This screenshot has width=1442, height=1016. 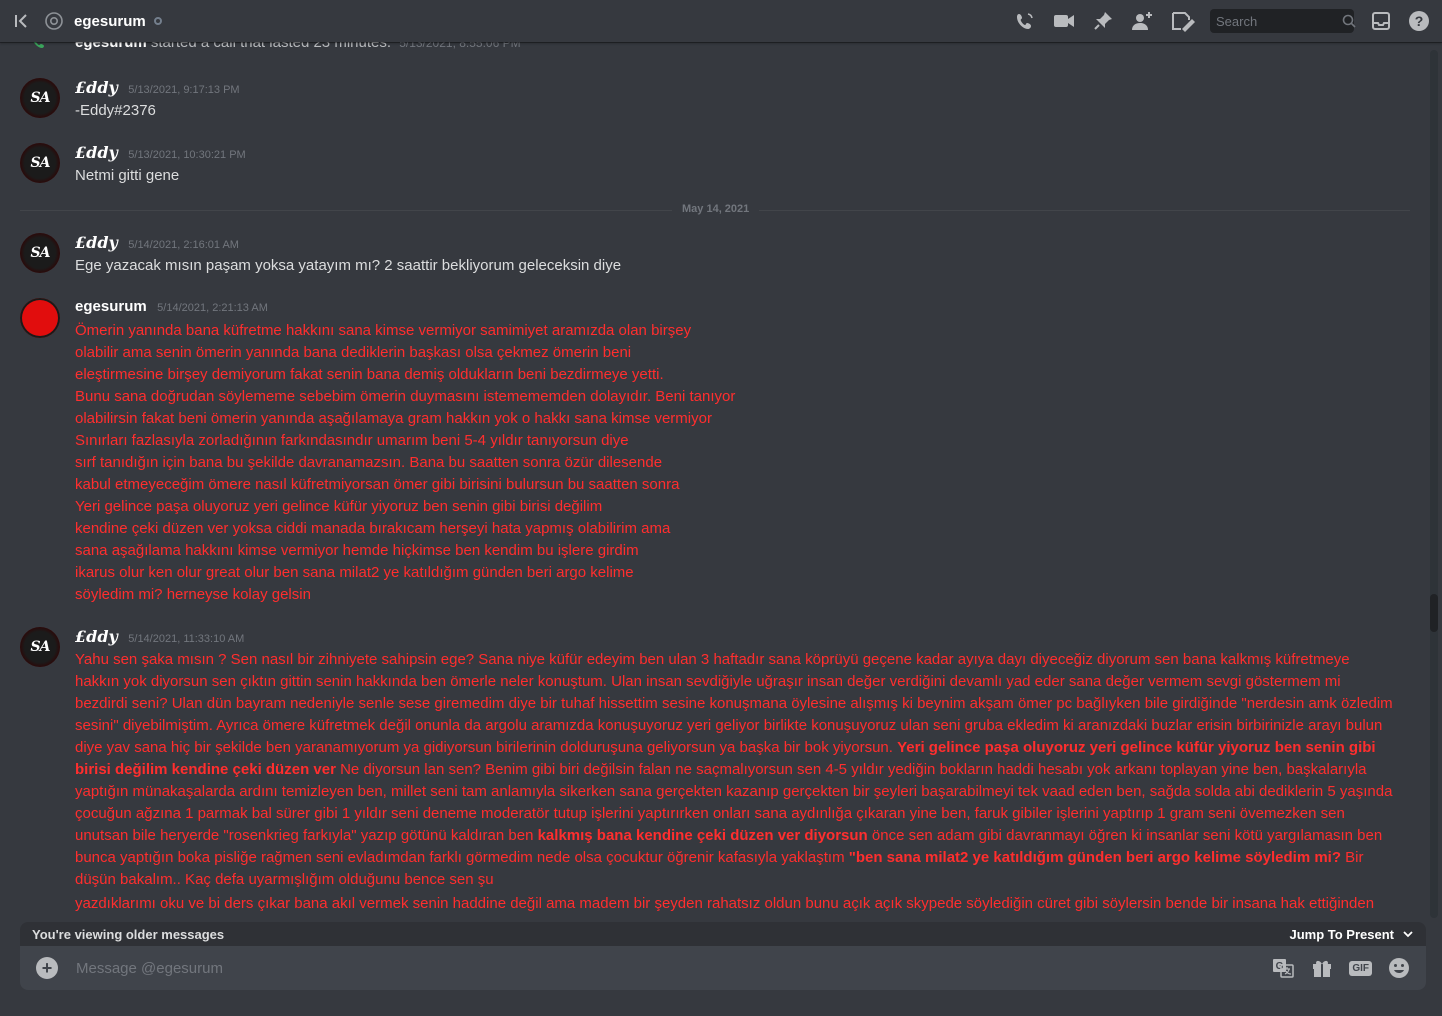 I want to click on pinned-messages-icon, so click(x=1103, y=21).